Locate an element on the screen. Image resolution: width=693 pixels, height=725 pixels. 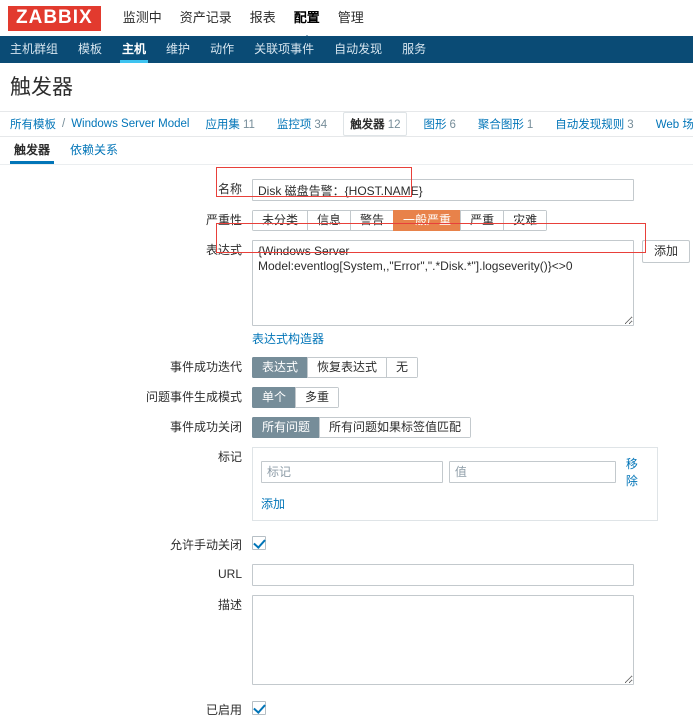
tag-row: 移除 is located at coordinates (455, 472).